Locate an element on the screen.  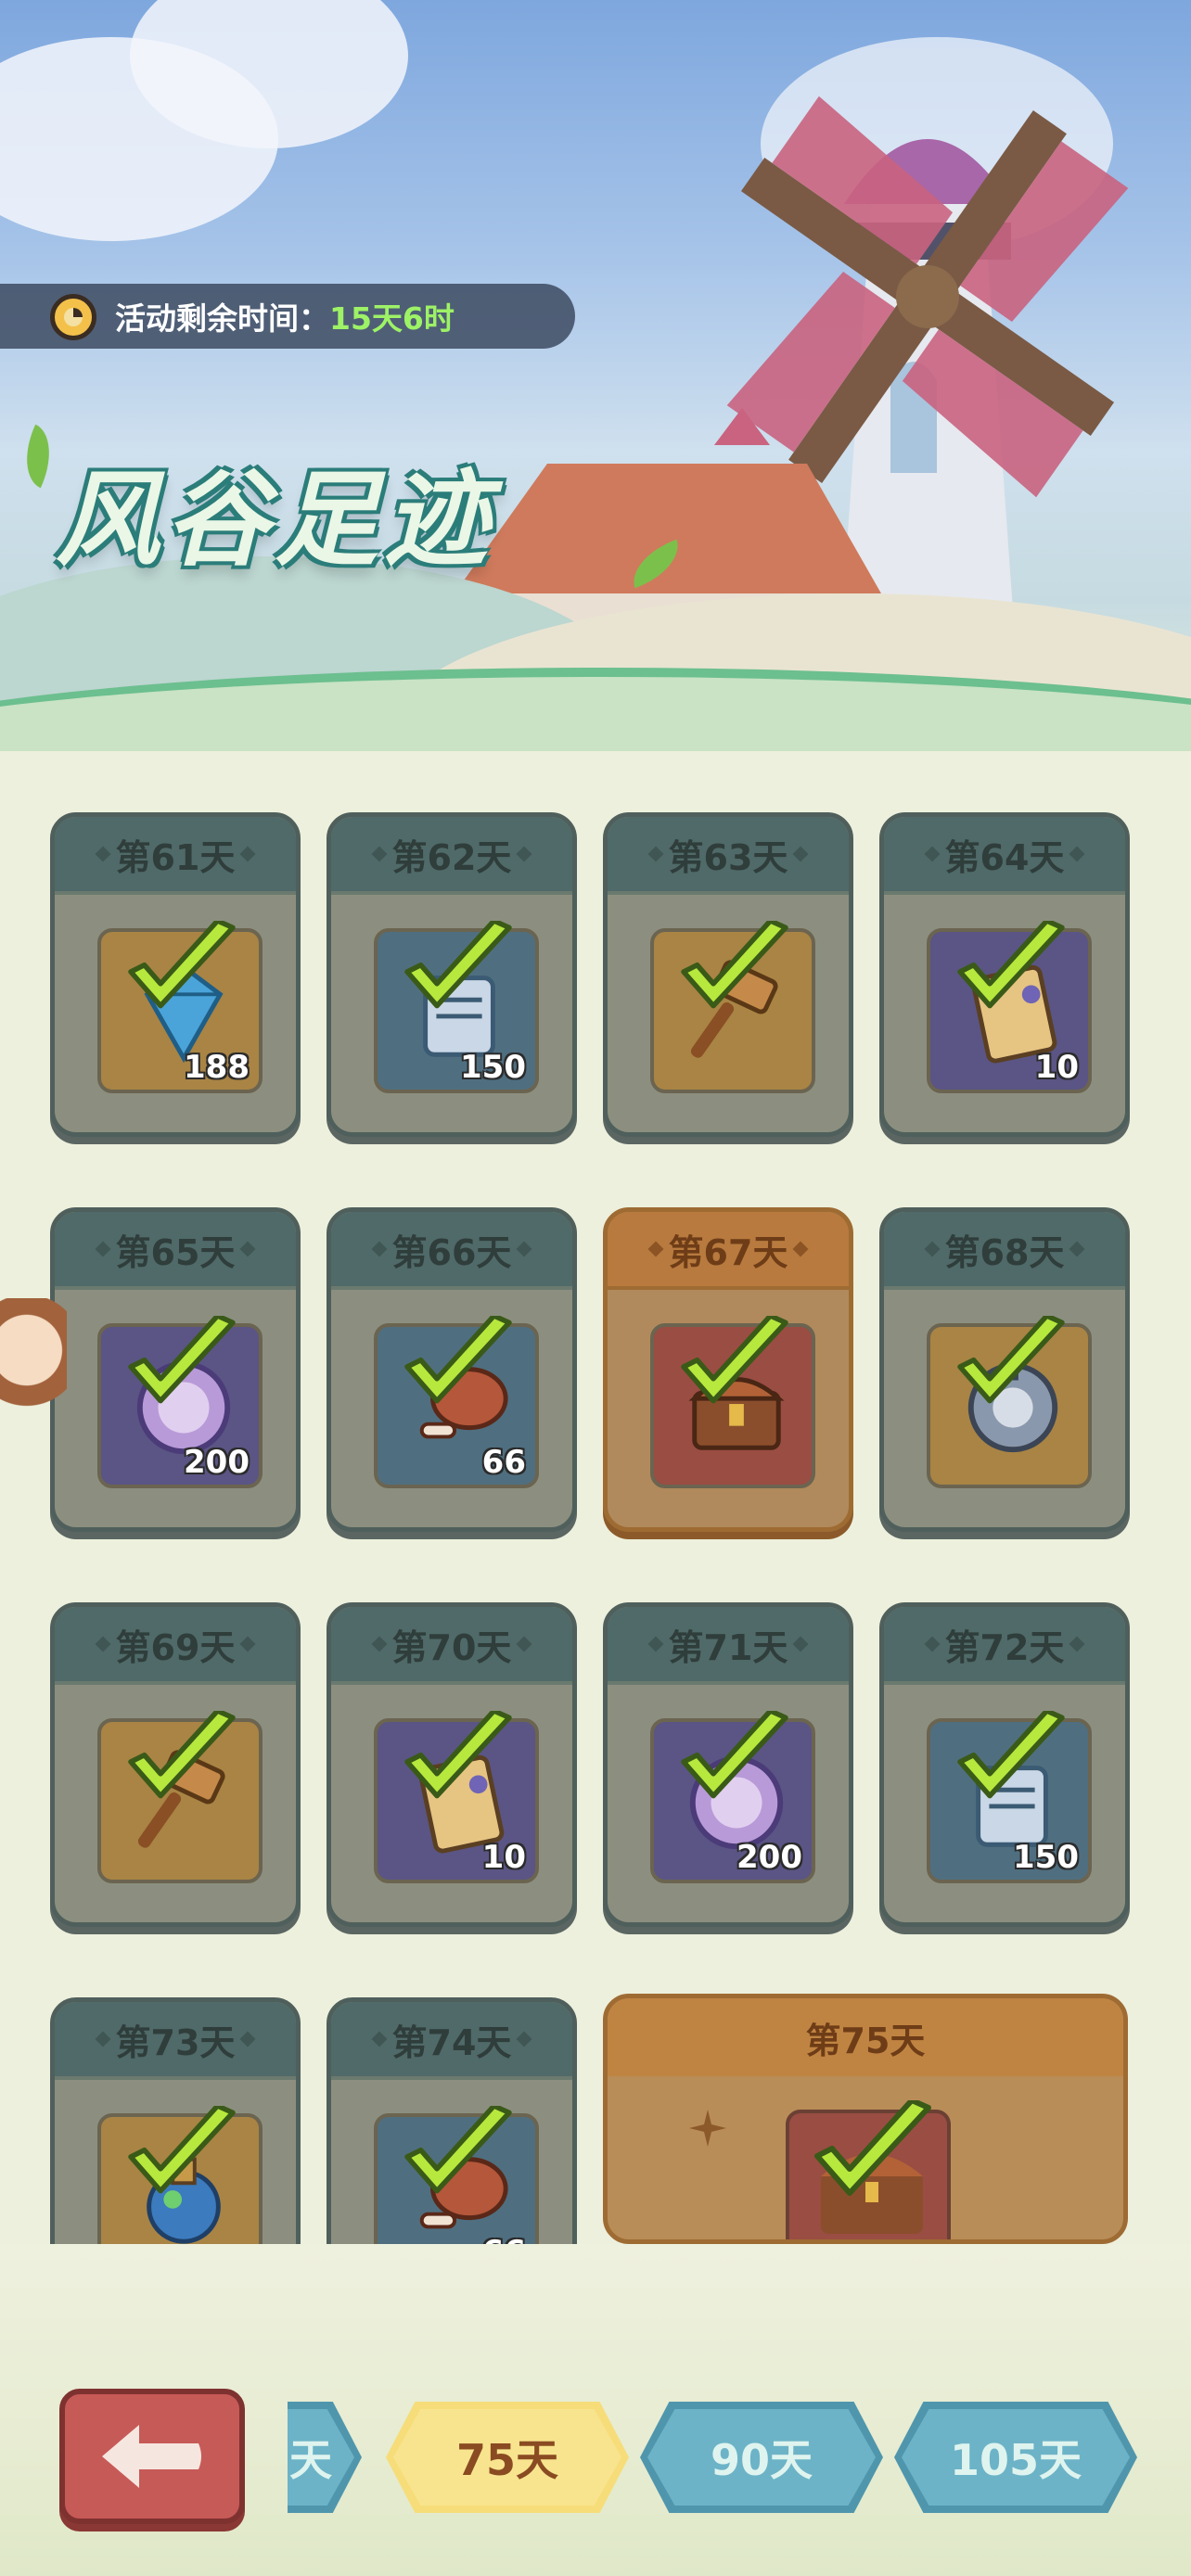
timer-value: 15天6时 is located at coordinates (392, 318).